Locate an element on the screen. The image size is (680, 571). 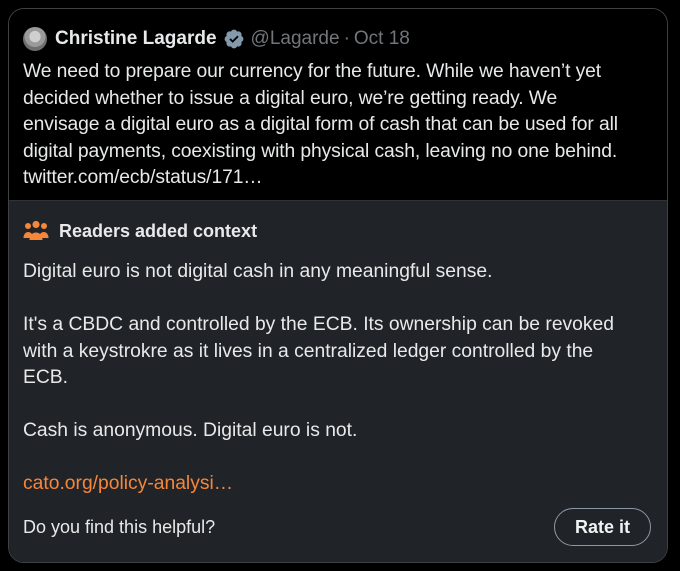
rate-it-button: Rate it is located at coordinates (602, 527).